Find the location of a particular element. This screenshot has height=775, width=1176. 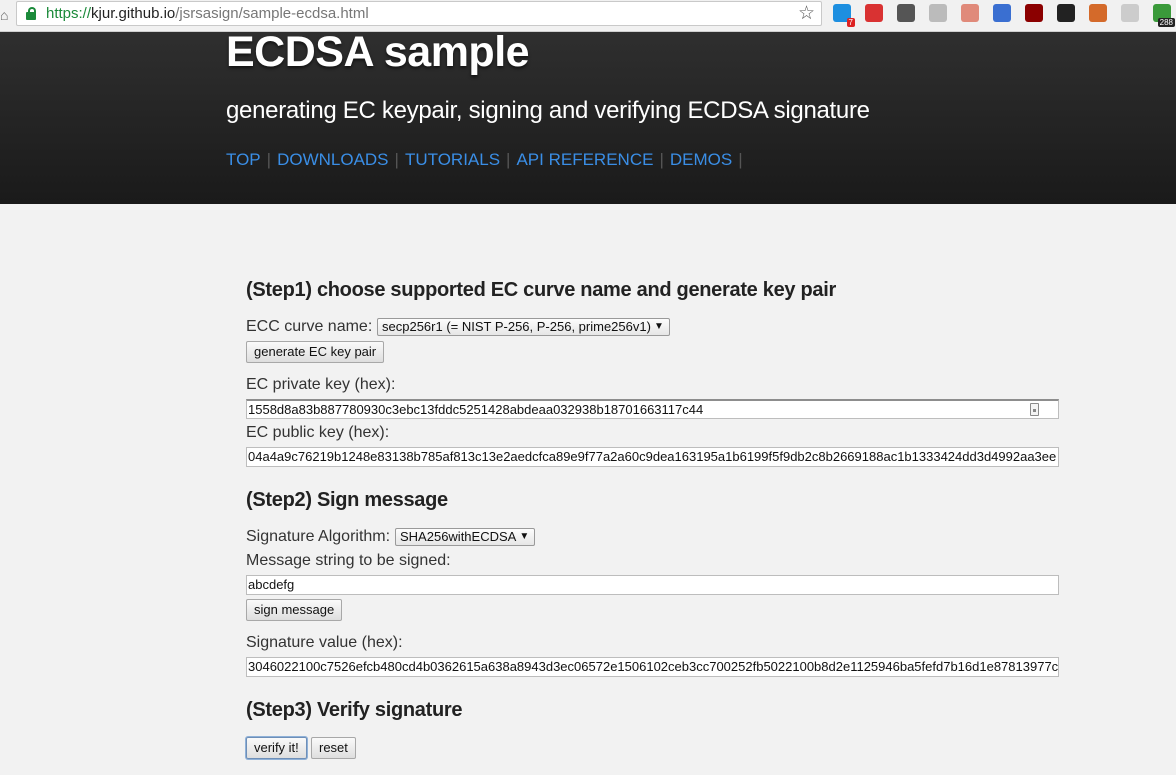

public-key-label: EC public key (hex): is located at coordinates (318, 432).